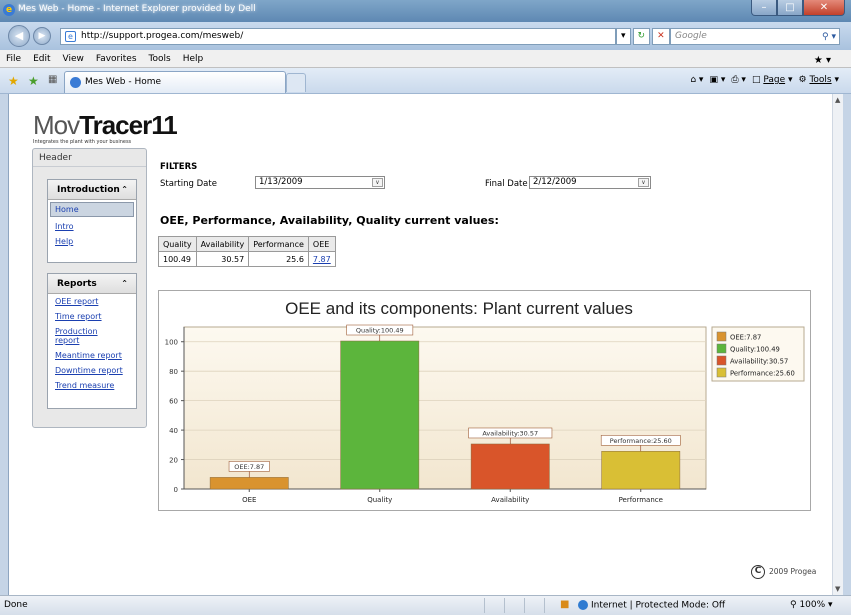 The image size is (851, 615). Describe the element at coordinates (278, 244) in the screenshot. I see `table-header: Performance` at that location.